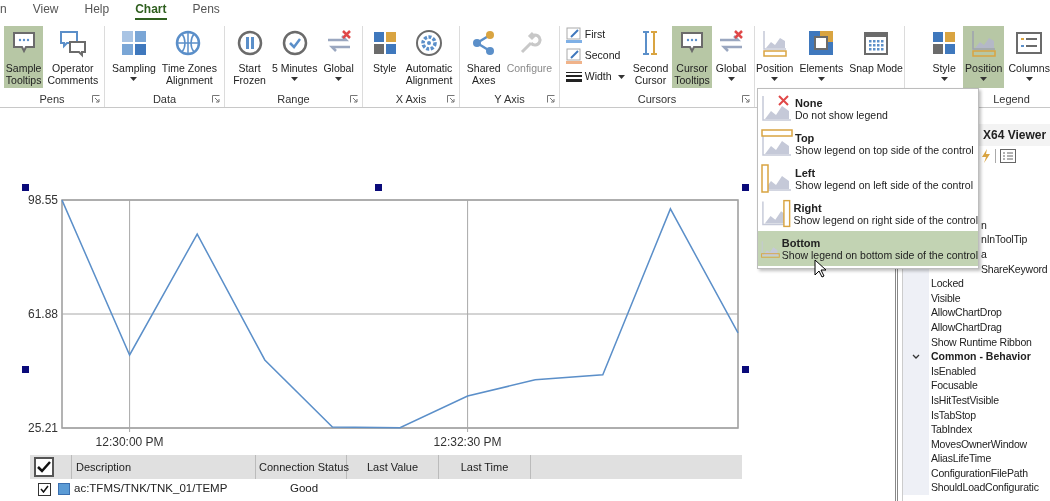 The width and height of the screenshot is (1050, 501). What do you see at coordinates (129, 442) in the screenshot?
I see `x-tick-label: 12:30:00 PM` at bounding box center [129, 442].